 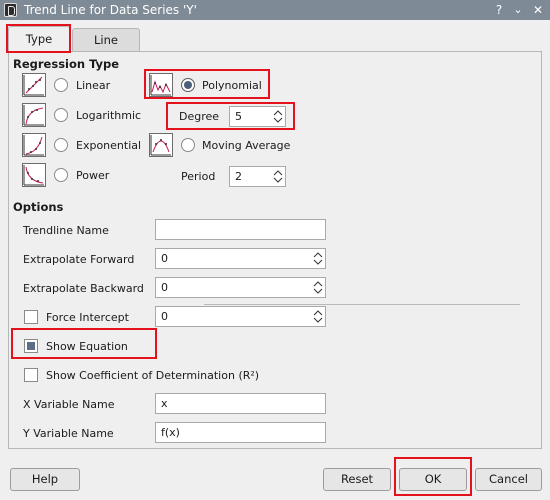 What do you see at coordinates (240, 316) in the screenshot?
I see `force-intercept-spinbox: 0` at bounding box center [240, 316].